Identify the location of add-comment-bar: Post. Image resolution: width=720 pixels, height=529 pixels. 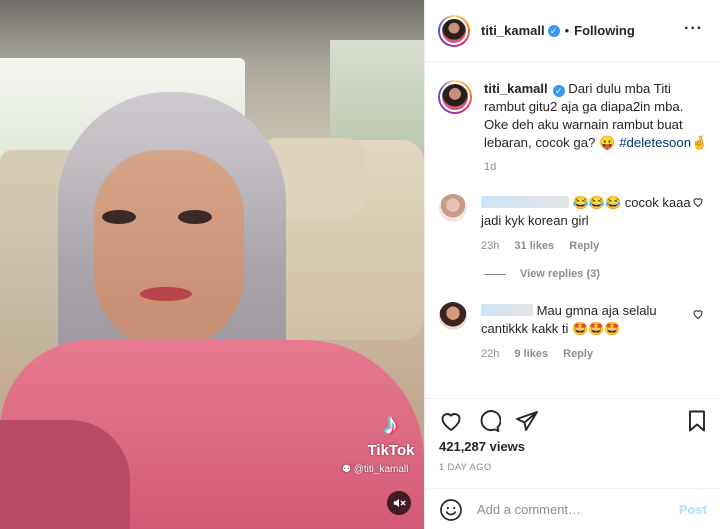
(572, 508).